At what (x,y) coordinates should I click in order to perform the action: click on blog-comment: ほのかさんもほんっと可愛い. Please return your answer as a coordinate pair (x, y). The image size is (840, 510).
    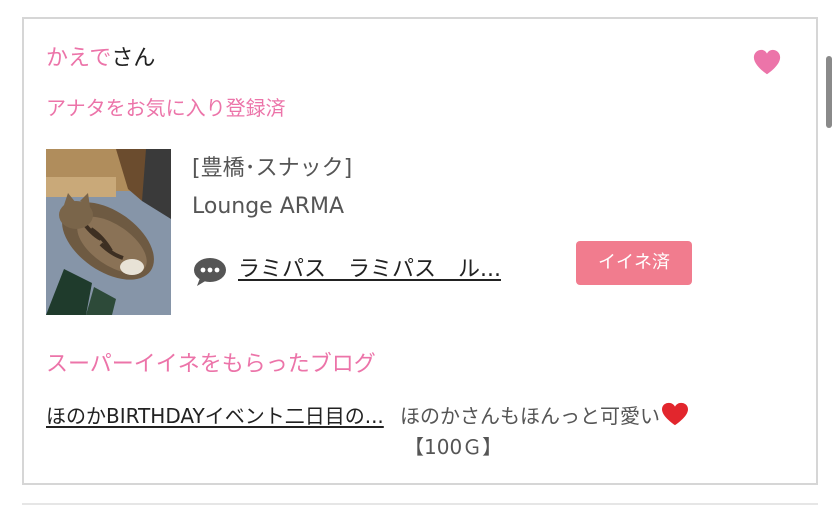
    Looking at the image, I should click on (545, 416).